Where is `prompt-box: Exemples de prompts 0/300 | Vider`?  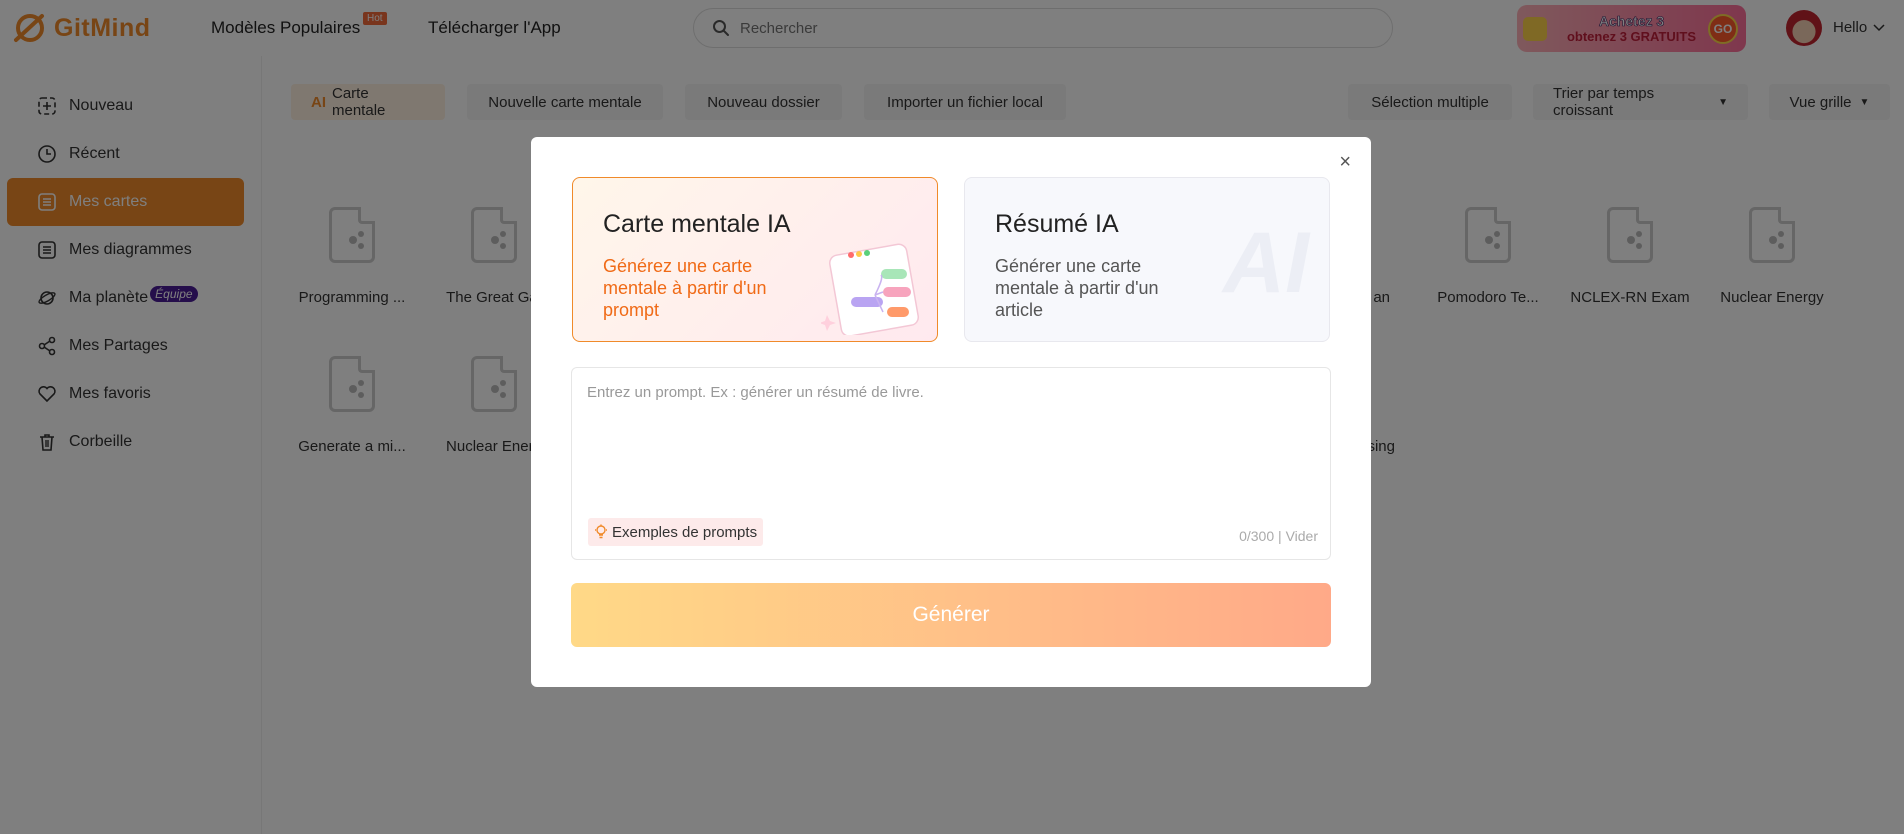
prompt-box: Exemples de prompts 0/300 | Vider is located at coordinates (951, 463).